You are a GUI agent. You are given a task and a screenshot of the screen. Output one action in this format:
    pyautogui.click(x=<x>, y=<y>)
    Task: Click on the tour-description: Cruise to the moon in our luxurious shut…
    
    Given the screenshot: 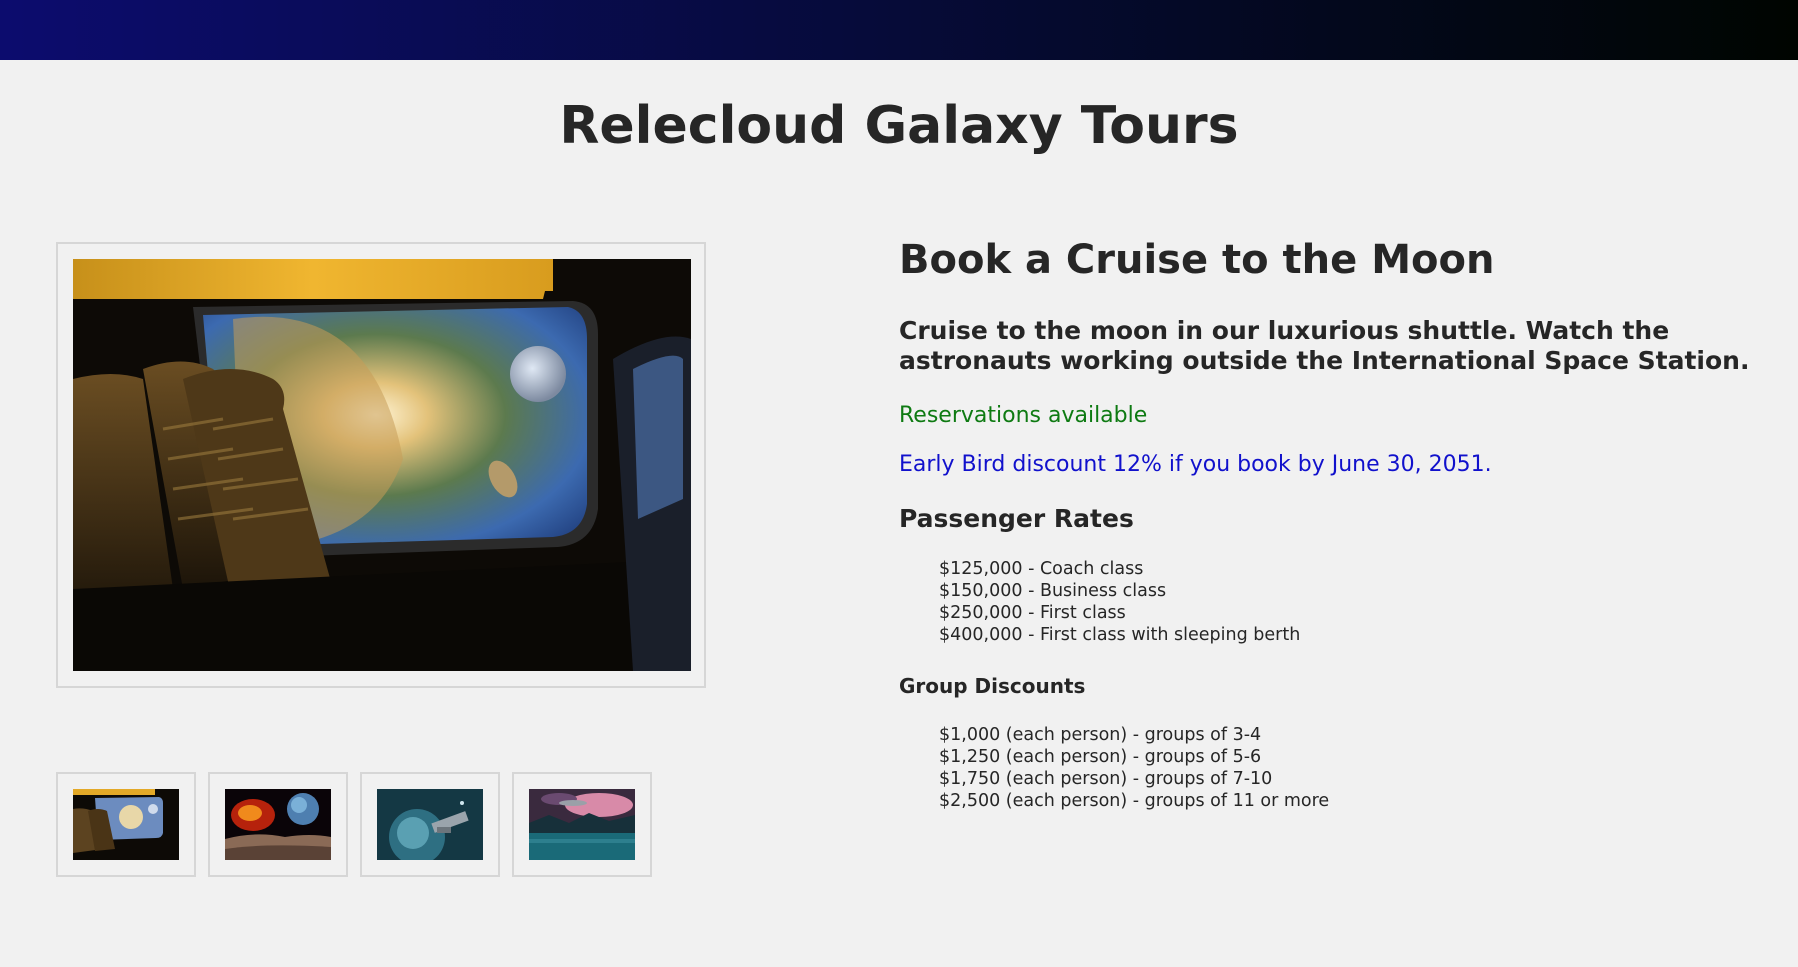 What is the action you would take?
    pyautogui.click(x=1324, y=345)
    